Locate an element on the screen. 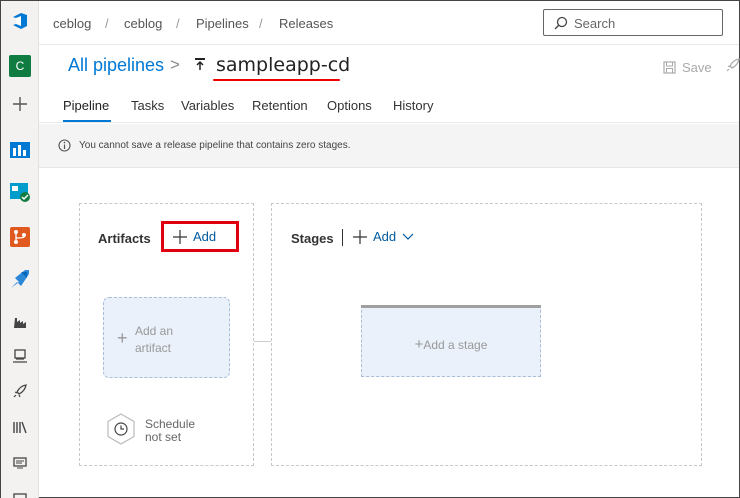  add-icon is located at coordinates (20, 104).